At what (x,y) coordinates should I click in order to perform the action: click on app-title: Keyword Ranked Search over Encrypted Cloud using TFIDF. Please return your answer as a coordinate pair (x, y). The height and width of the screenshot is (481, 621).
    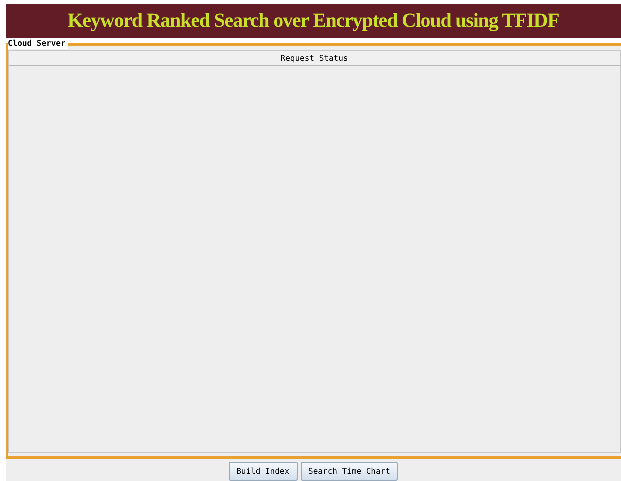
    Looking at the image, I should click on (314, 21).